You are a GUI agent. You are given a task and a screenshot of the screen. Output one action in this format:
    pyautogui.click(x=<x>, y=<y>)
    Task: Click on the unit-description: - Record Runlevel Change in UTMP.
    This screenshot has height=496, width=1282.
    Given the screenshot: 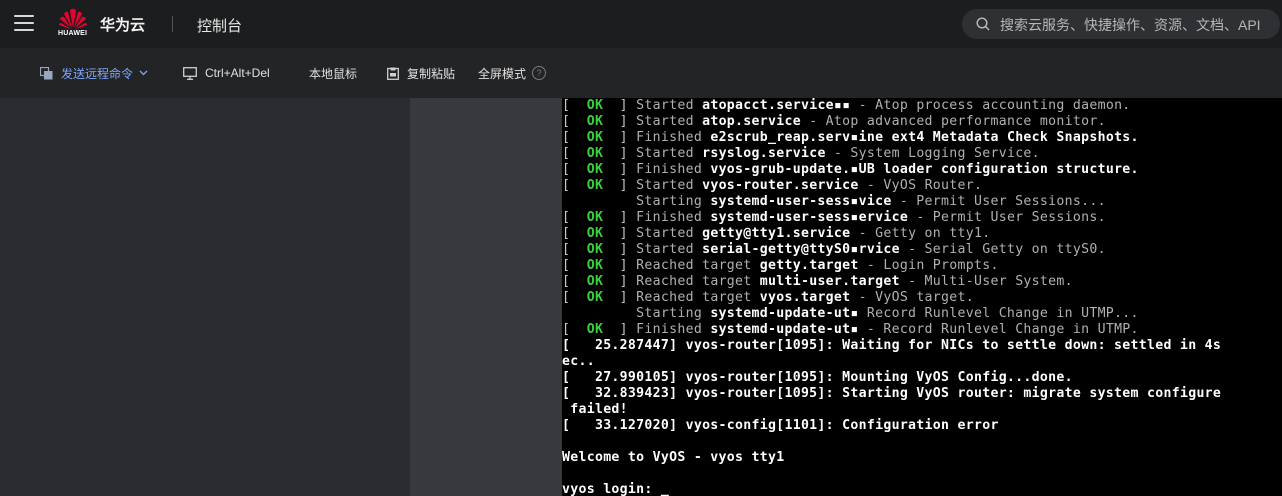 What is the action you would take?
    pyautogui.click(x=998, y=329)
    